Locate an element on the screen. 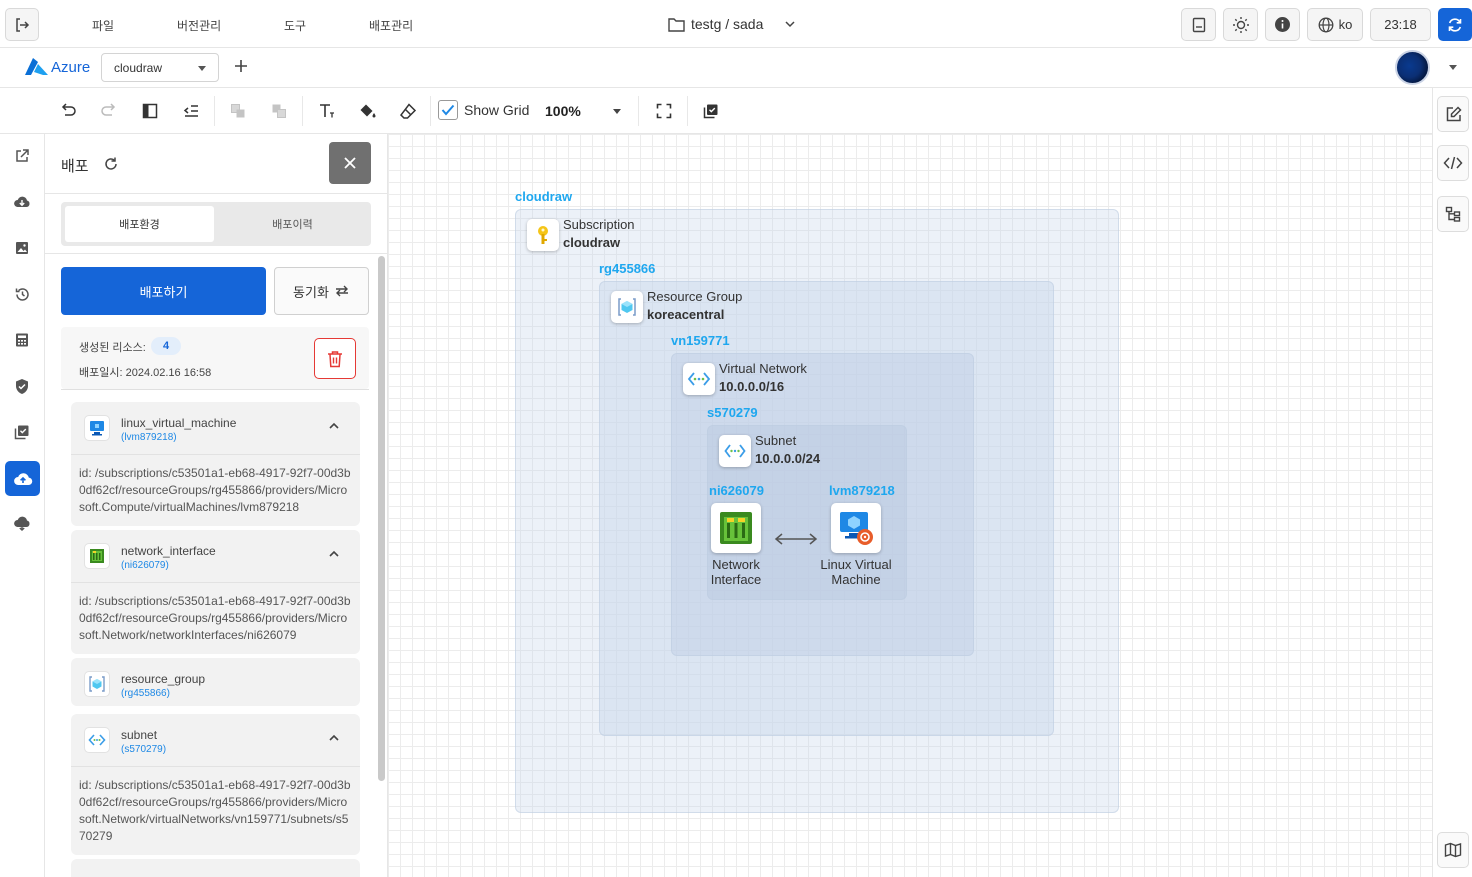 Image resolution: width=1472 pixels, height=877 pixels. vm-caption-line2: Machine is located at coordinates (856, 579).